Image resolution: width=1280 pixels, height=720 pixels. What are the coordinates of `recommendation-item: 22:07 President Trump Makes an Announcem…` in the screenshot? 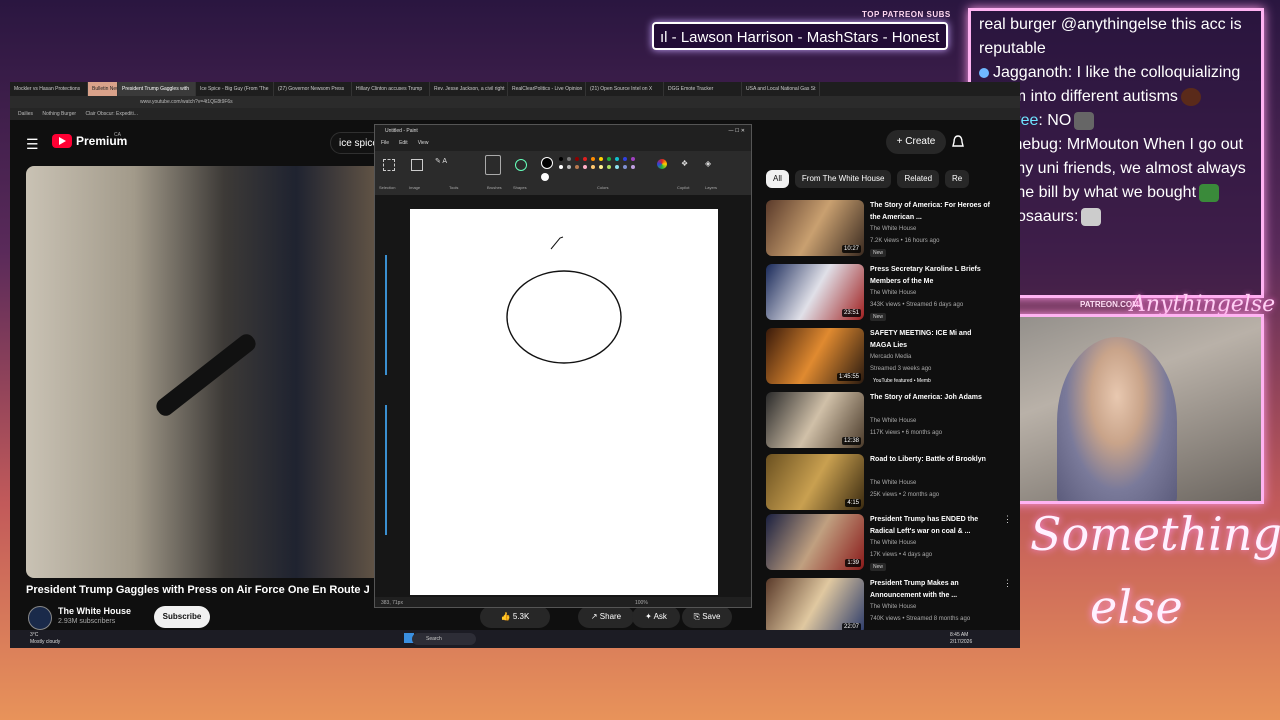 It's located at (889, 606).